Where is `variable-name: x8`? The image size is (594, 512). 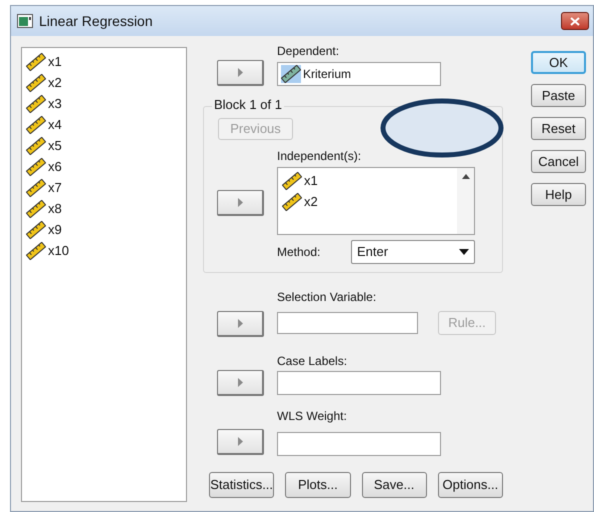
variable-name: x8 is located at coordinates (55, 208).